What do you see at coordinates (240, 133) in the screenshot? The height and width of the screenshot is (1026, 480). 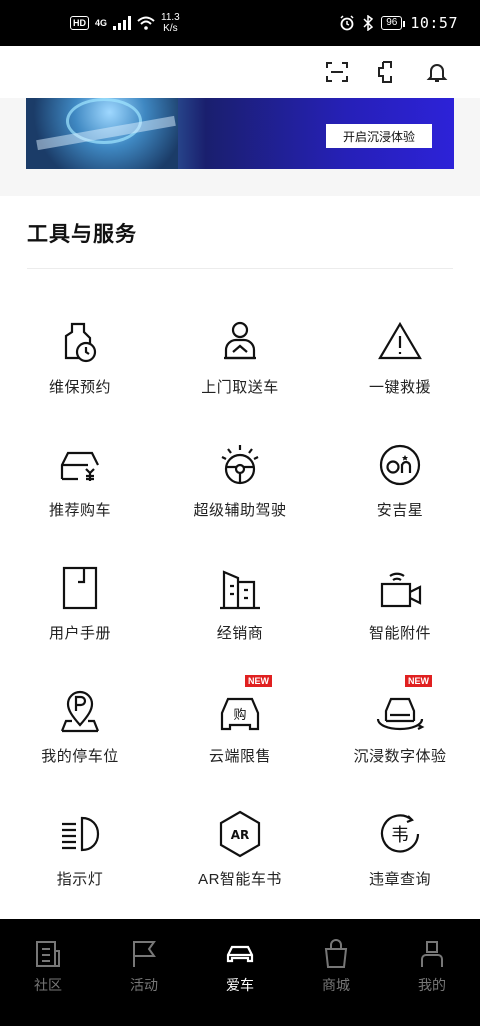 I see `promo-banner: 开启沉浸体验` at bounding box center [240, 133].